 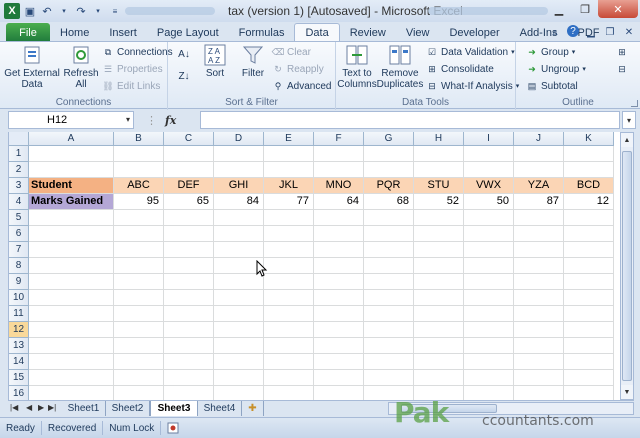 I want to click on restore-icon: ❐, so click(x=585, y=9).